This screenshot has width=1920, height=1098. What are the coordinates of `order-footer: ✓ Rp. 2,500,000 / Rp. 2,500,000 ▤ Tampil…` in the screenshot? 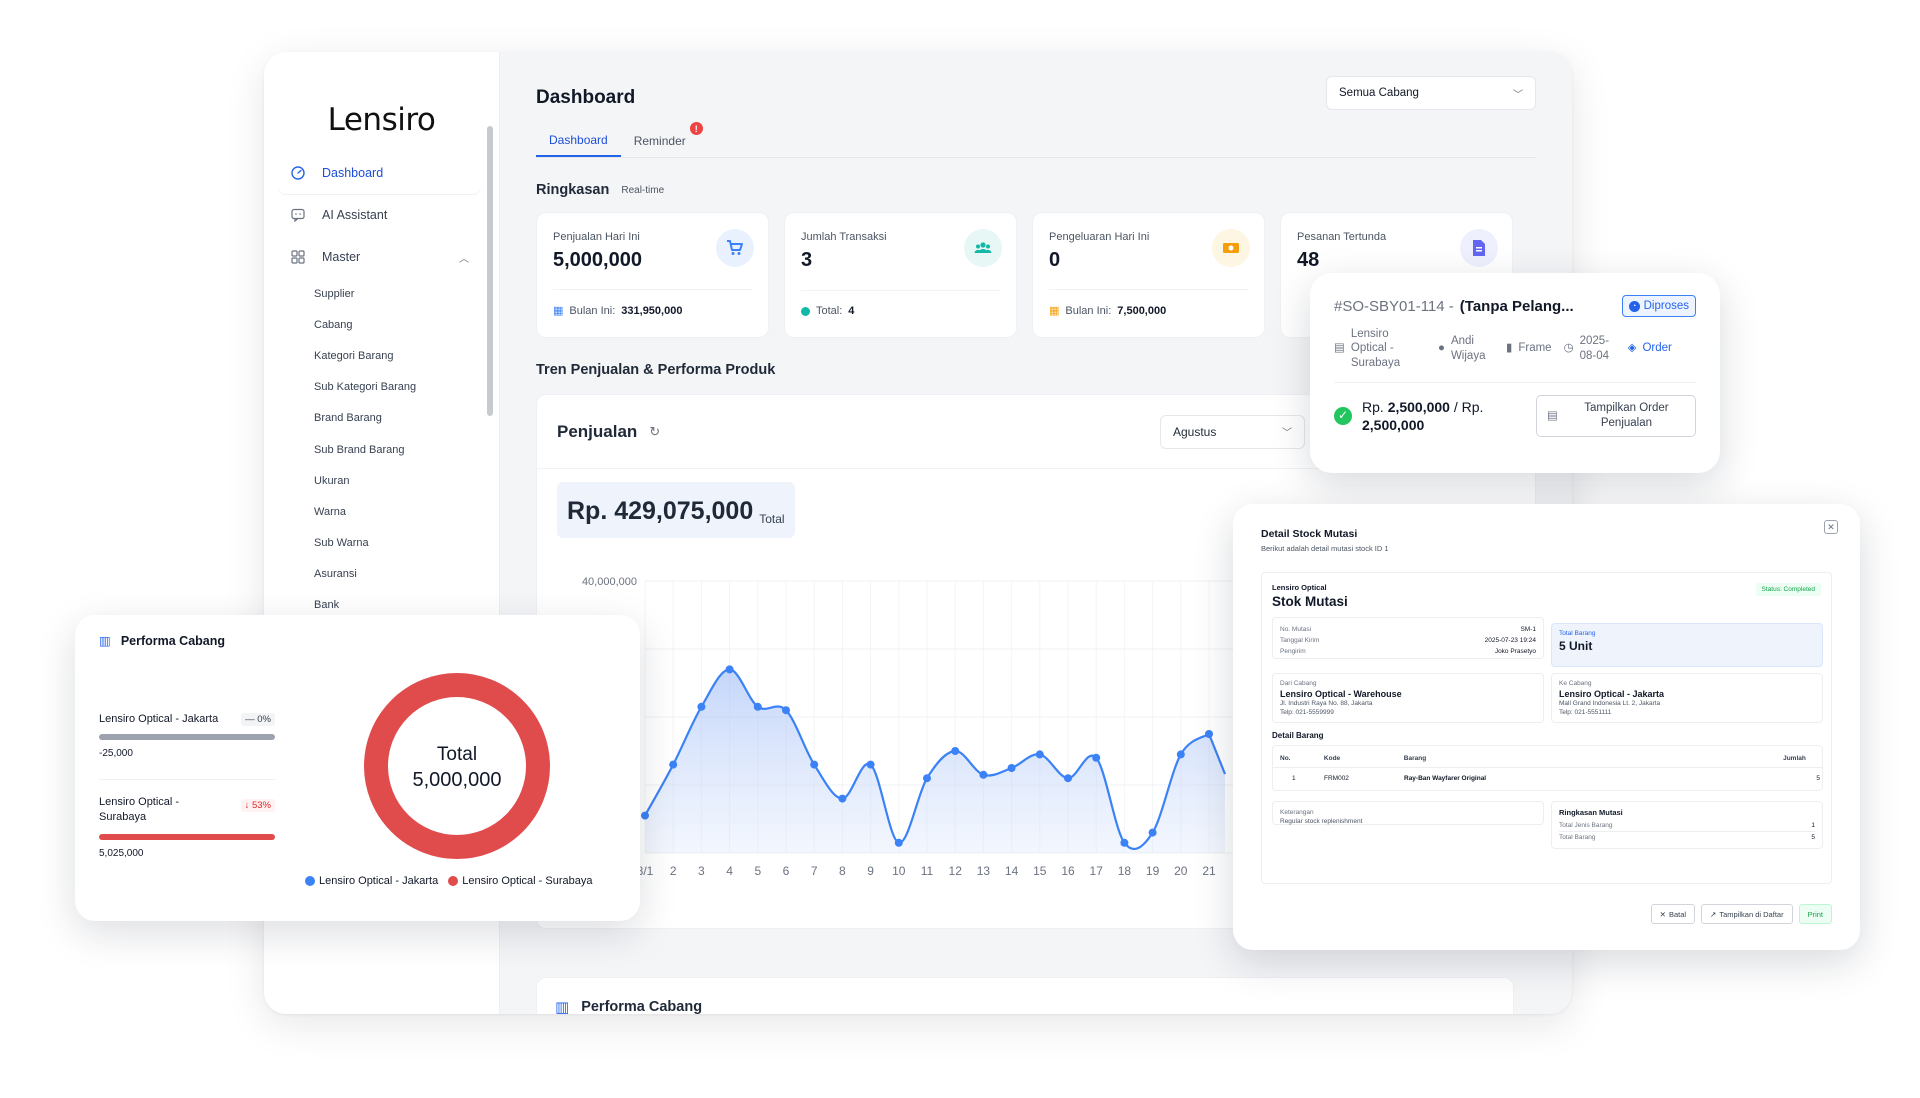 It's located at (1515, 416).